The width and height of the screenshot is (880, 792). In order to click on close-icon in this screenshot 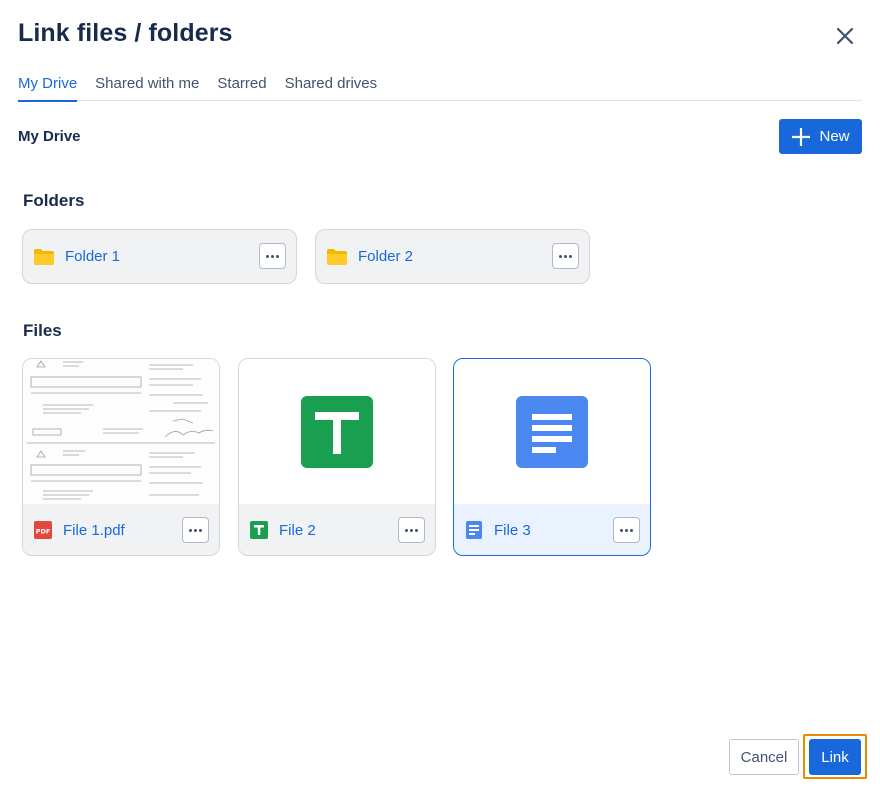, I will do `click(845, 36)`.